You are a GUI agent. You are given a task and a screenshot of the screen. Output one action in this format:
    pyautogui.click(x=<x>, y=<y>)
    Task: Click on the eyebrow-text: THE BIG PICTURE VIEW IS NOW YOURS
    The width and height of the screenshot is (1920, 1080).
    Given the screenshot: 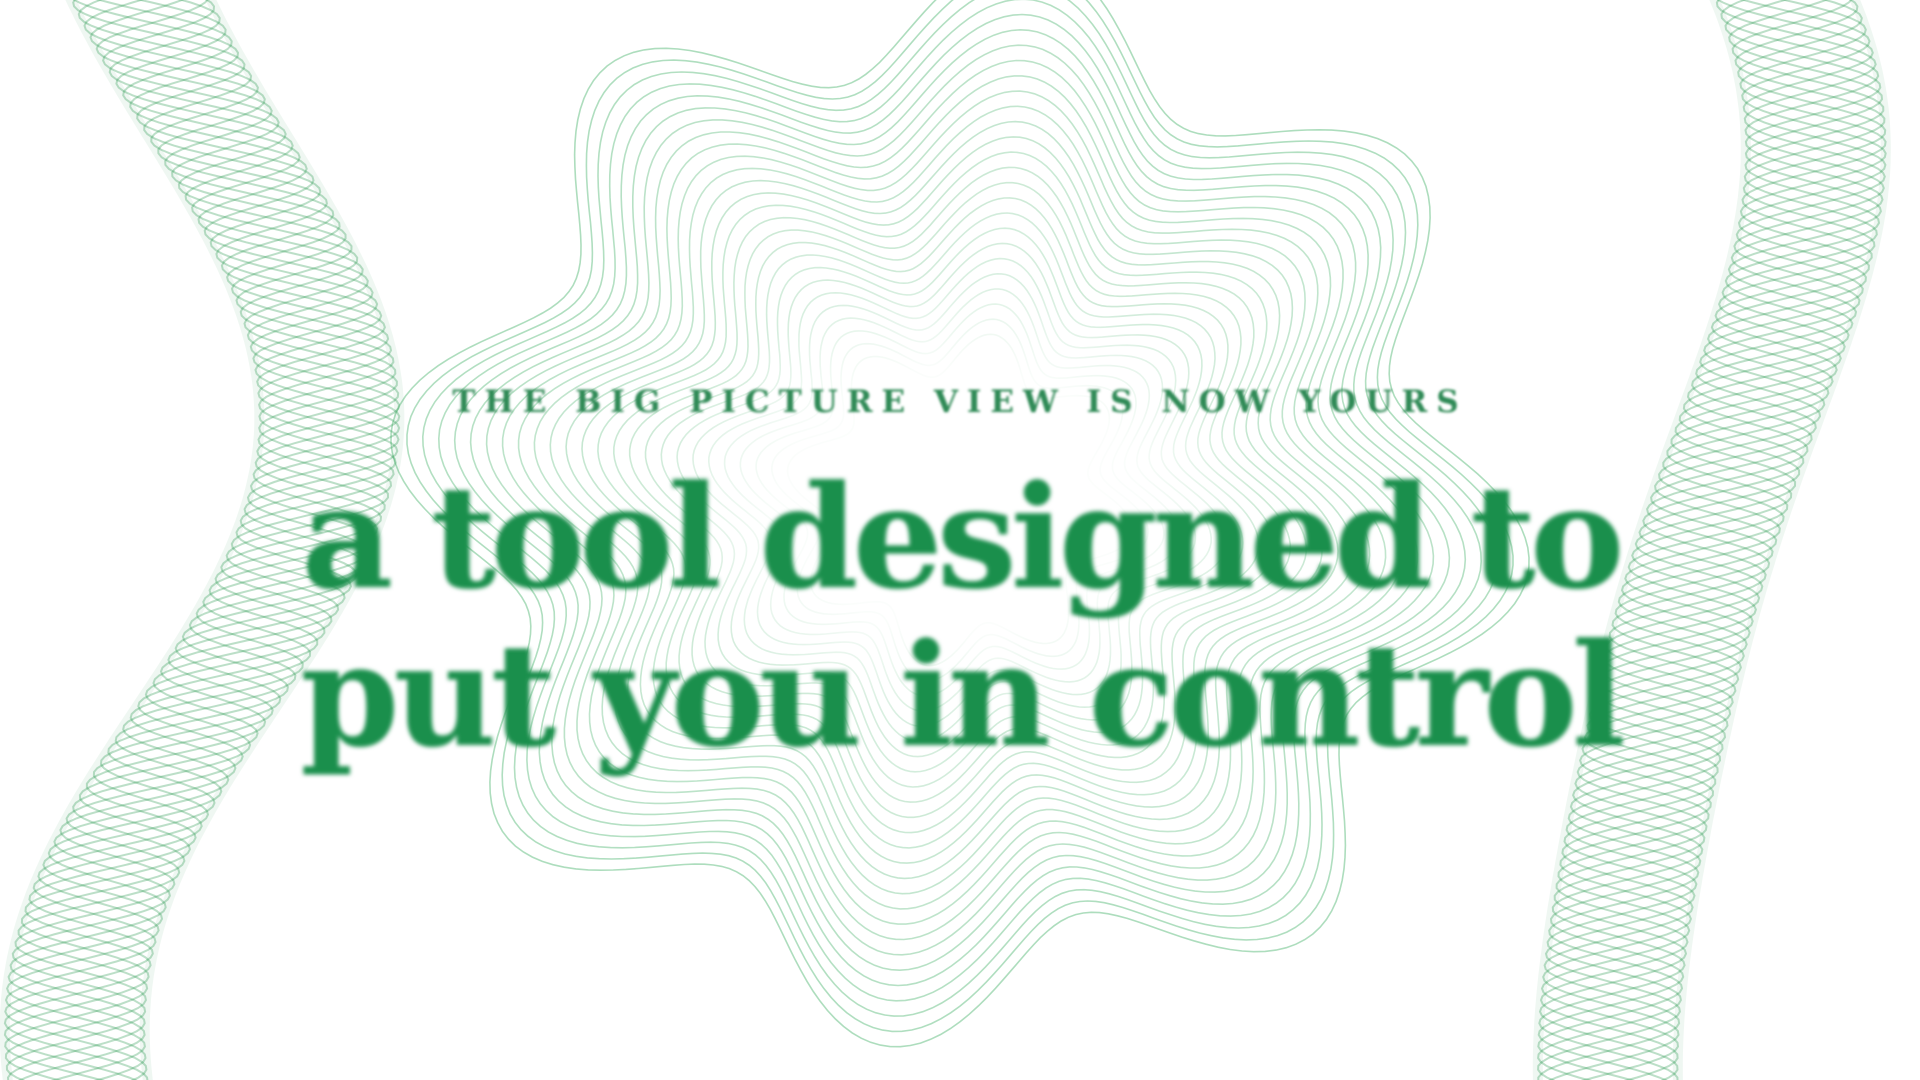 What is the action you would take?
    pyautogui.click(x=960, y=402)
    